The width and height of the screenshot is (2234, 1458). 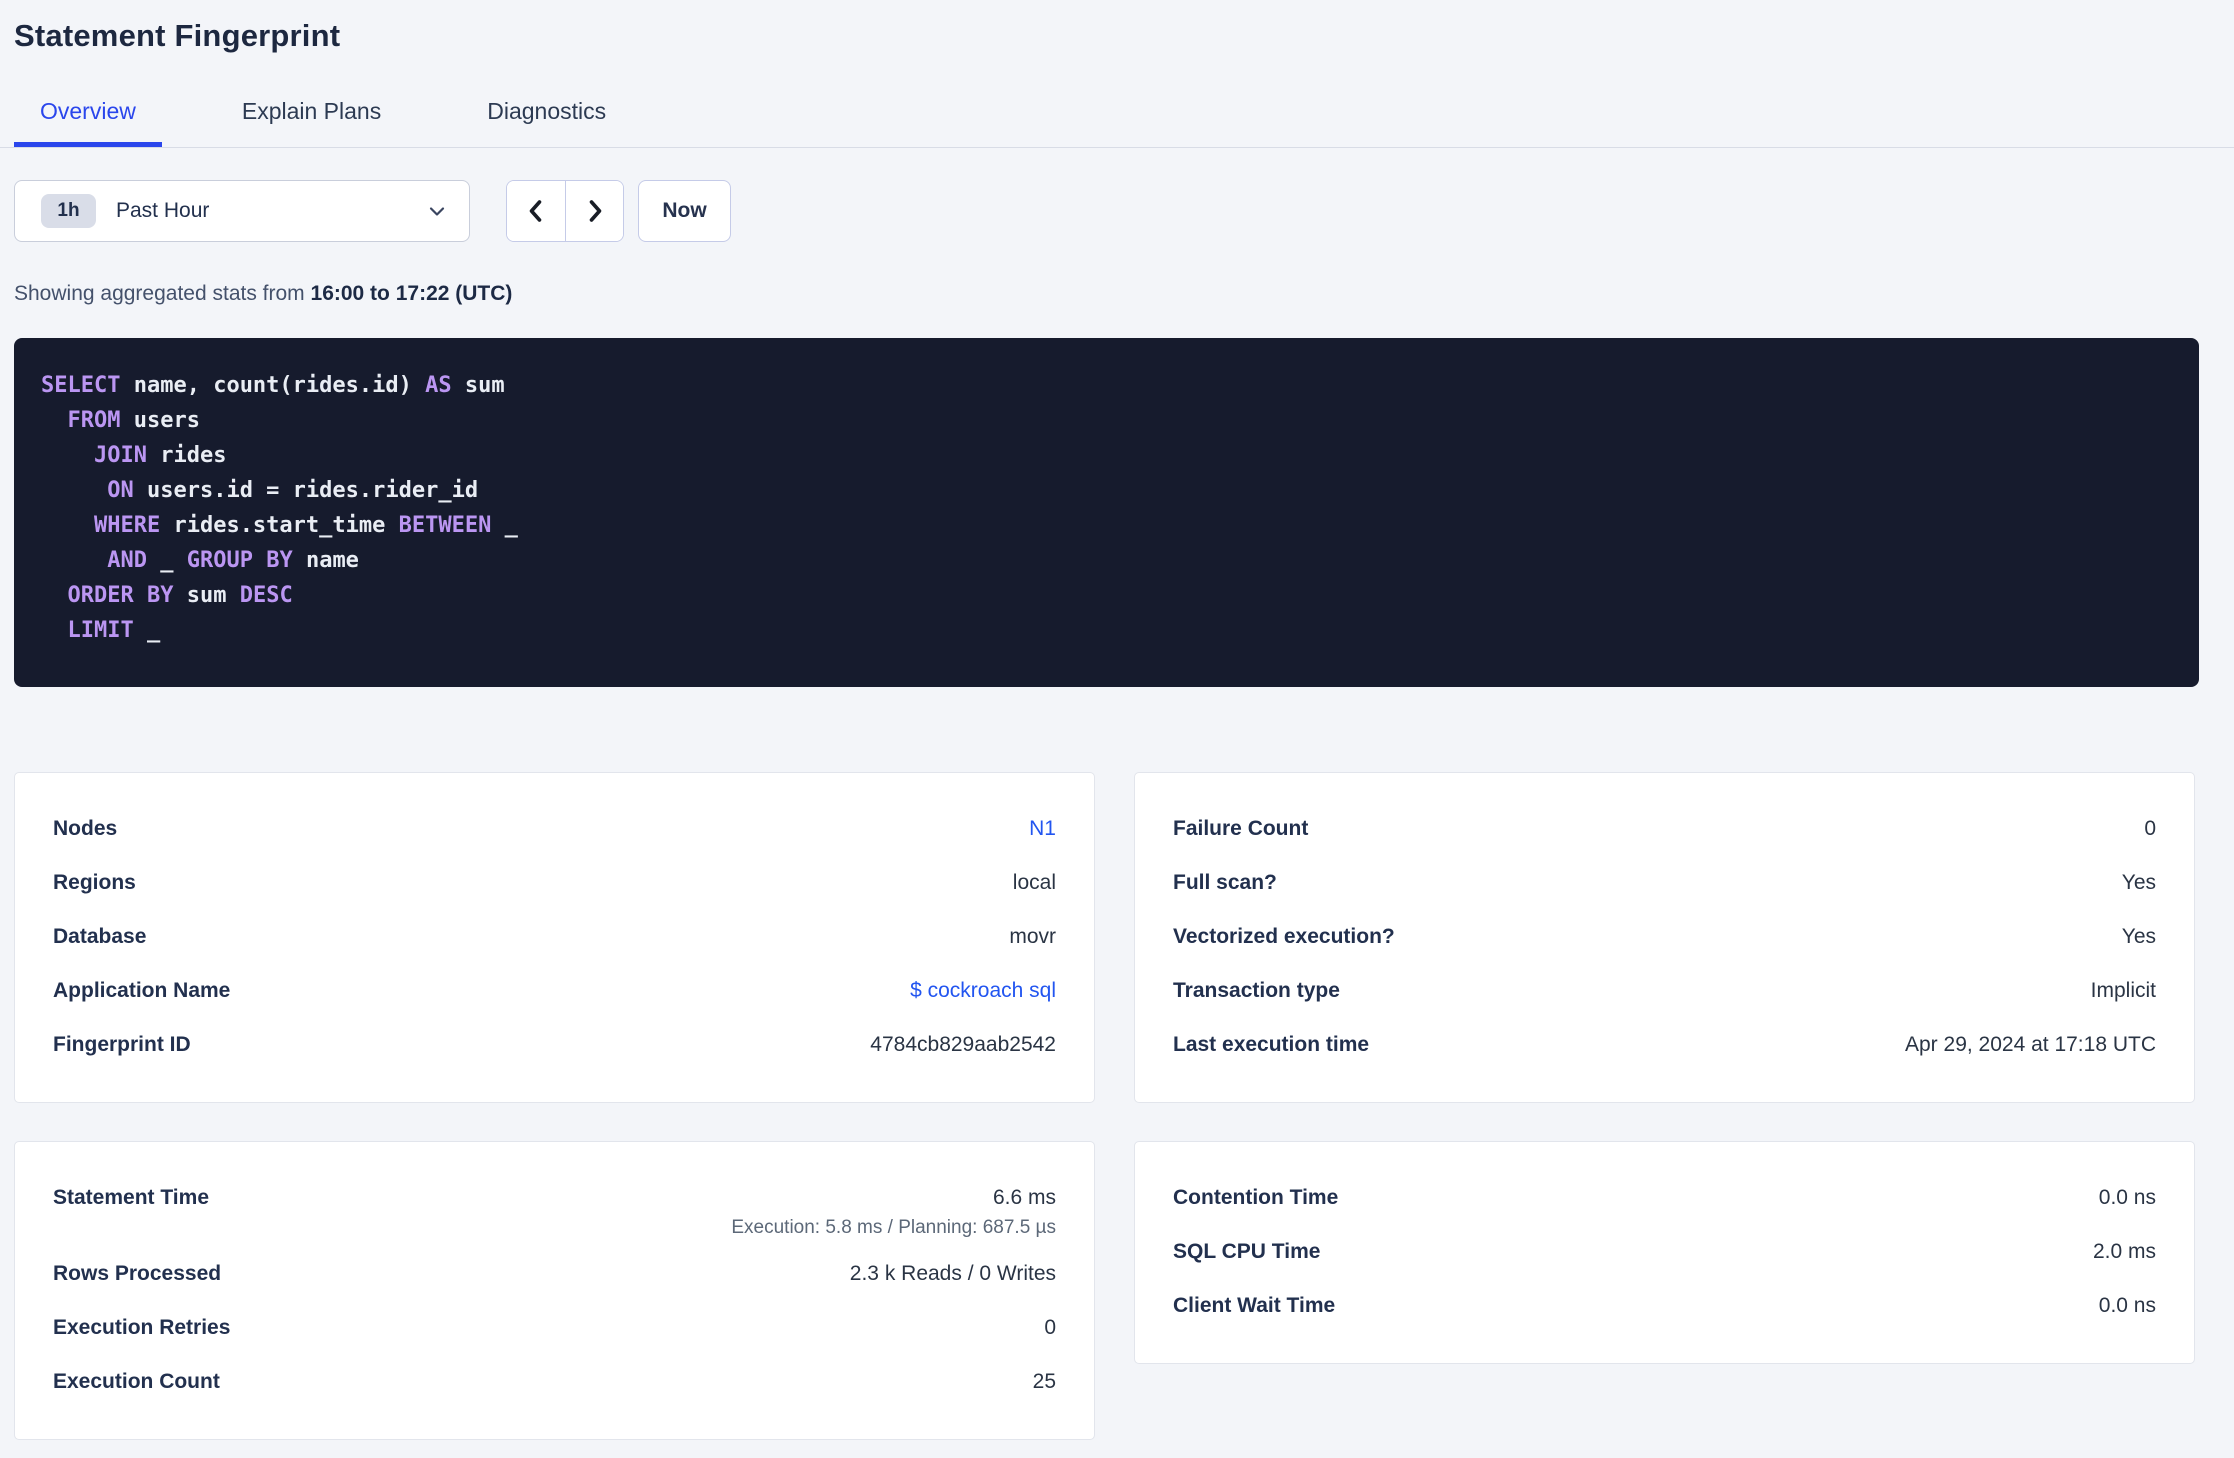 What do you see at coordinates (1225, 882) in the screenshot?
I see `info-label: Full scan?` at bounding box center [1225, 882].